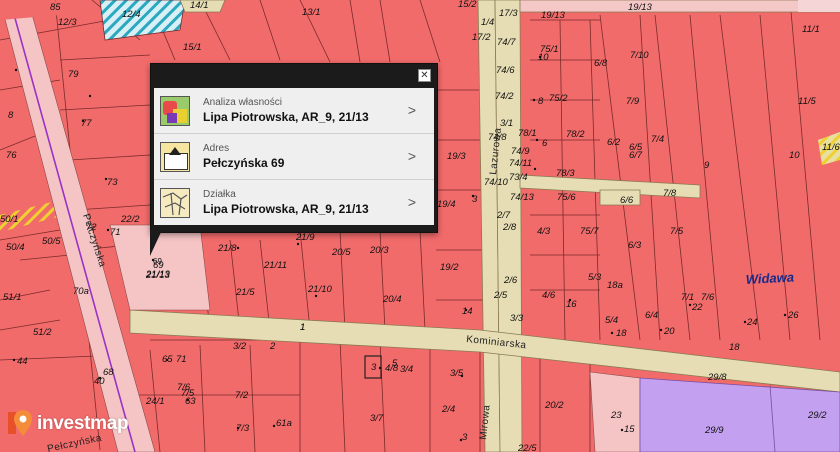 The image size is (840, 452). What do you see at coordinates (611, 320) in the screenshot?
I see `parcel-number-label: 5/4` at bounding box center [611, 320].